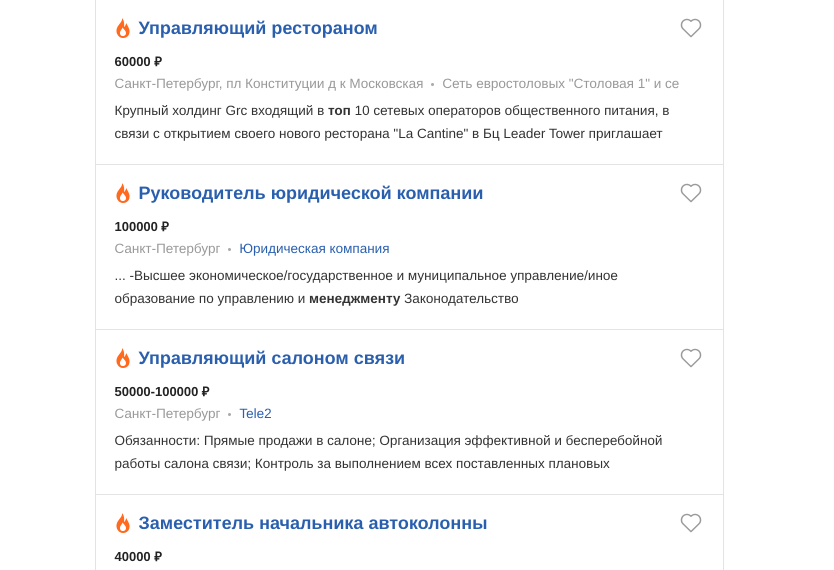 The width and height of the screenshot is (834, 570). I want to click on salary-text: 50000-100000 ₽, so click(162, 392).